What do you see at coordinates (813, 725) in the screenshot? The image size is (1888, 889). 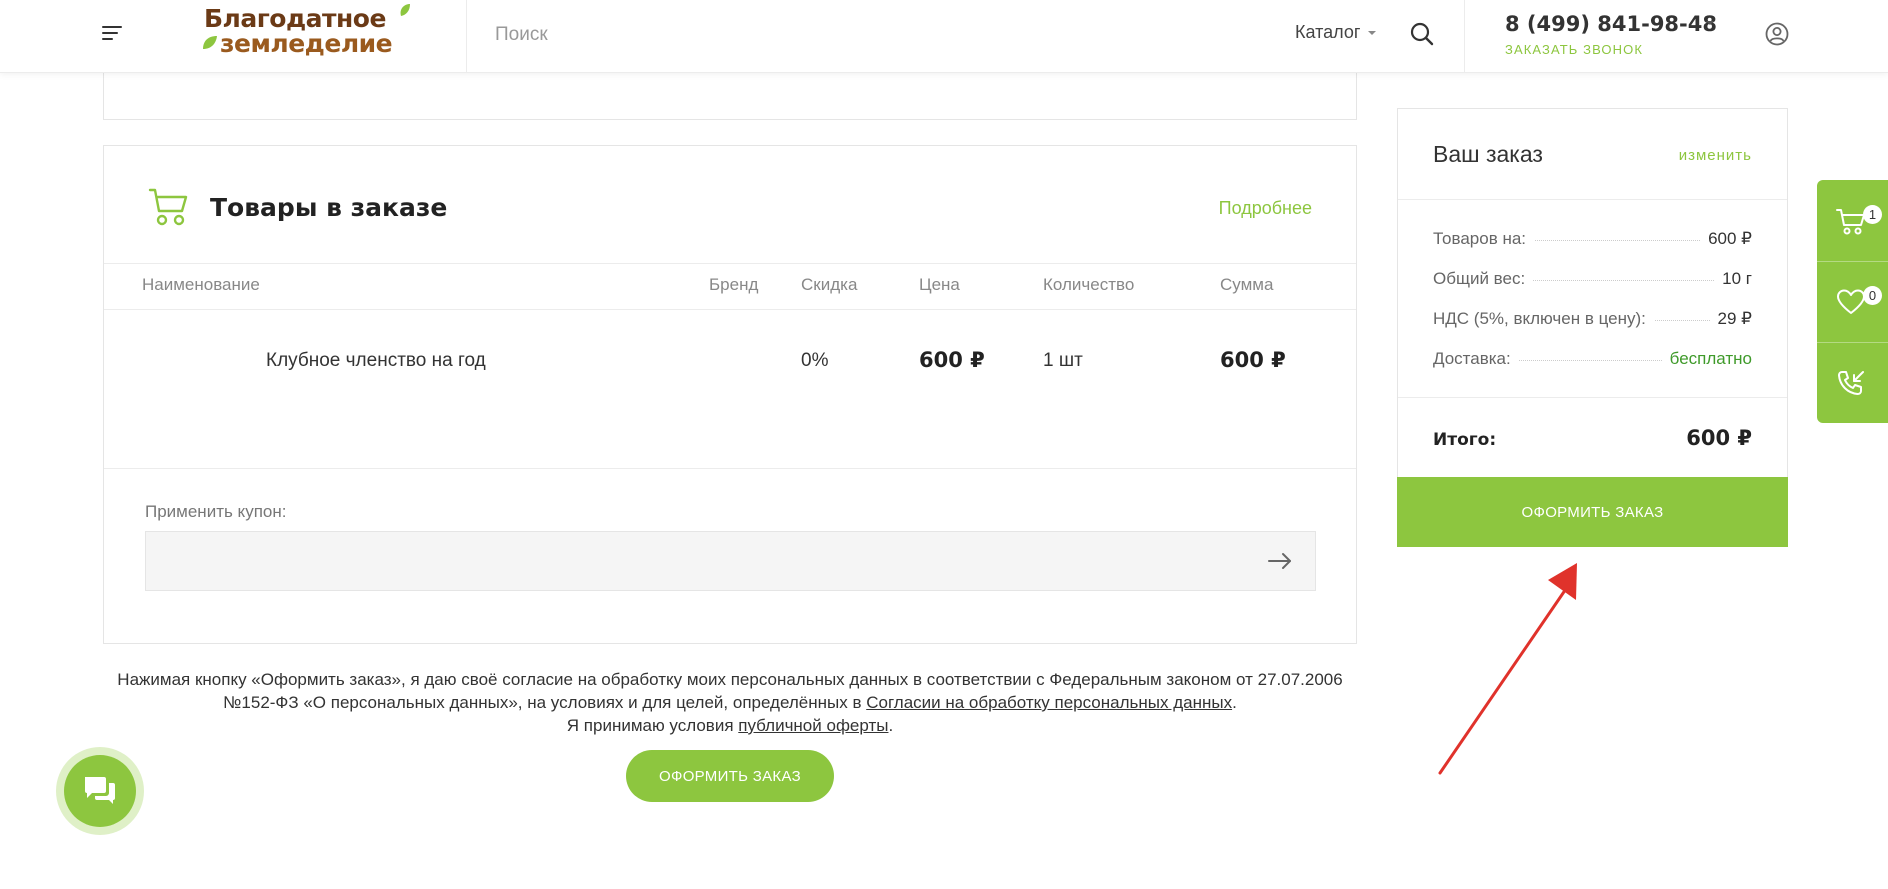 I see `public-offer-link: публичной оферты` at bounding box center [813, 725].